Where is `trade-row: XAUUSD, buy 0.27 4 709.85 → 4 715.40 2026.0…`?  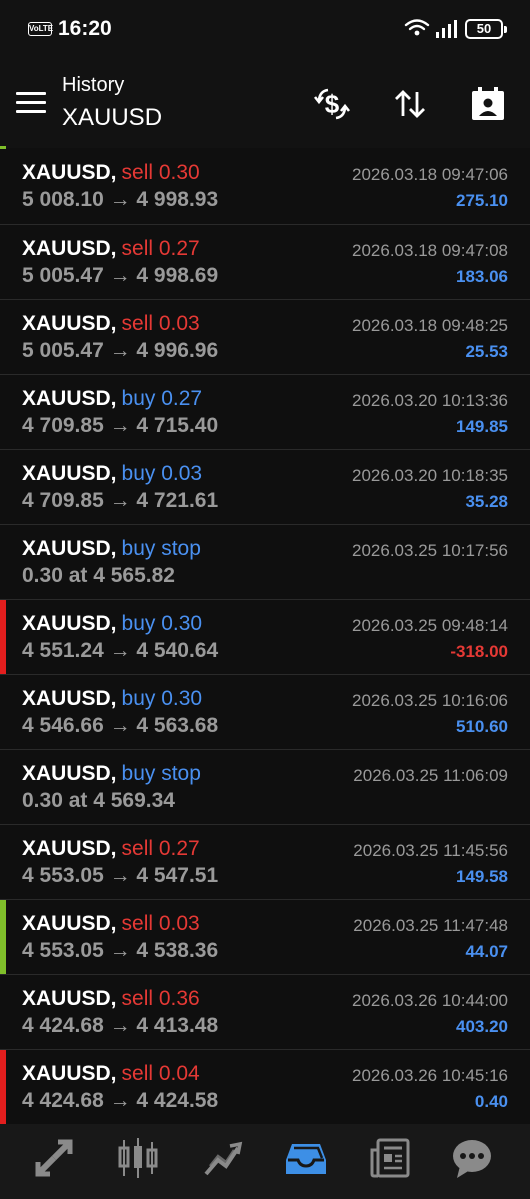
trade-row: XAUUSD, buy 0.27 4 709.85 → 4 715.40 2026.0… is located at coordinates (265, 411).